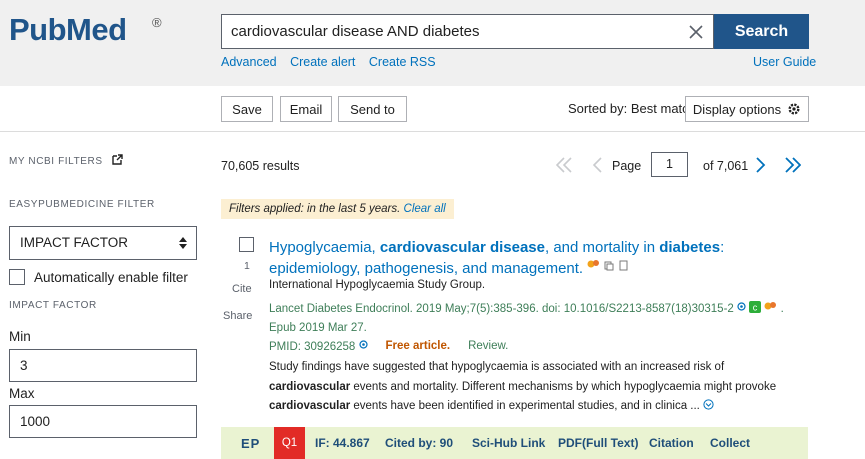 The image size is (865, 459). What do you see at coordinates (593, 264) in the screenshot?
I see `easypubmed-badge-icon` at bounding box center [593, 264].